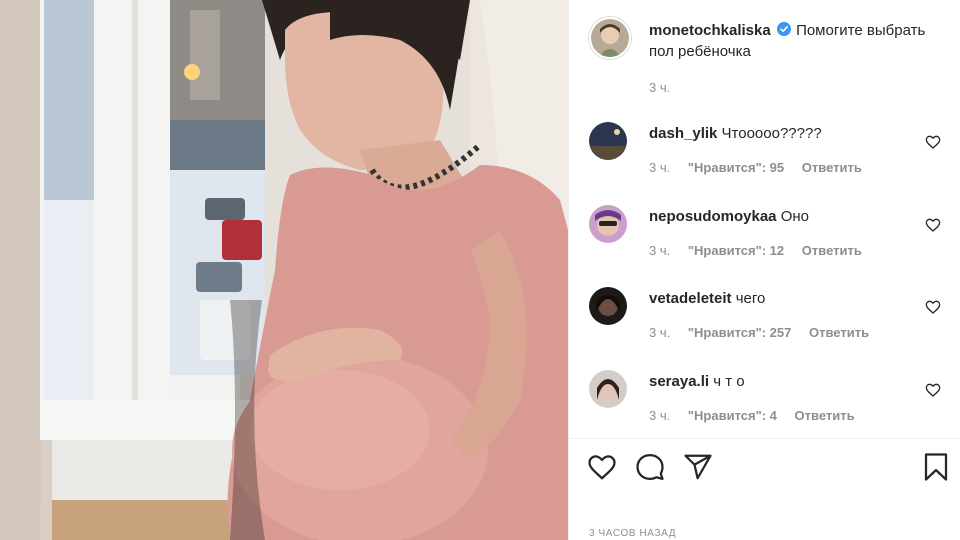 The height and width of the screenshot is (540, 960). I want to click on bookmark-icon, so click(936, 467).